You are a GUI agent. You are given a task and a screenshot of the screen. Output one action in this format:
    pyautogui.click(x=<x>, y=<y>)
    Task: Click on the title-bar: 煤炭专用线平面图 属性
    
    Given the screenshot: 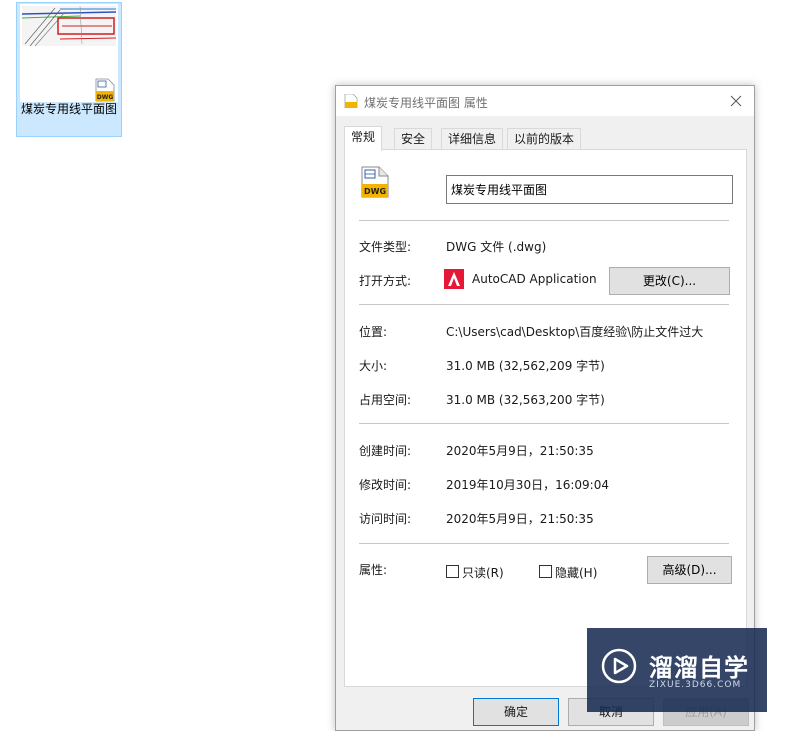 What is the action you would take?
    pyautogui.click(x=545, y=101)
    